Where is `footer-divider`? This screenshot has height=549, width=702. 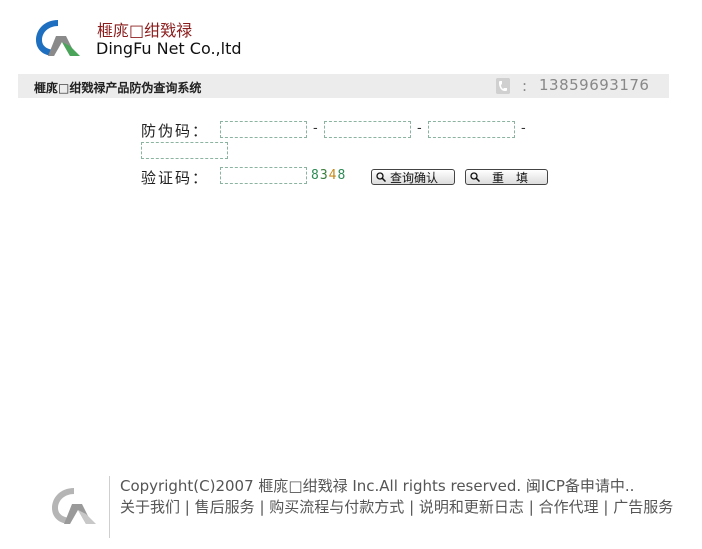 footer-divider is located at coordinates (109, 507).